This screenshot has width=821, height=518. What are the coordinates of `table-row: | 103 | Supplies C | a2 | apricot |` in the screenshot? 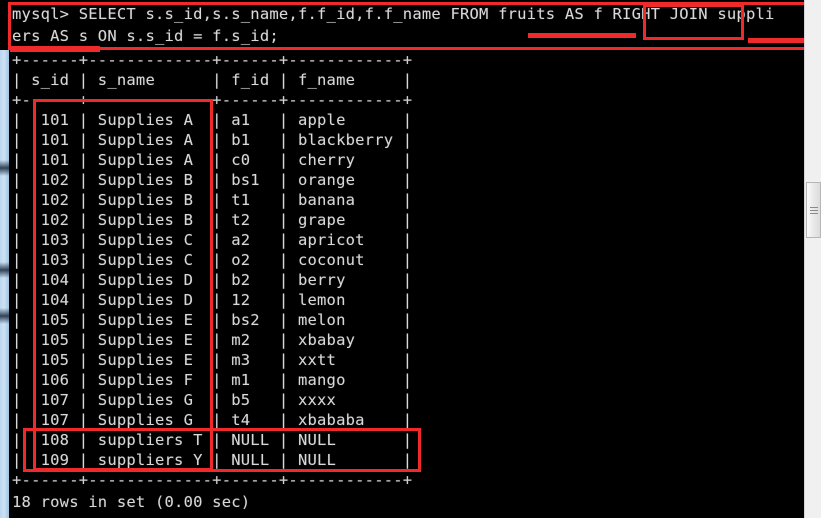 It's located at (212, 240).